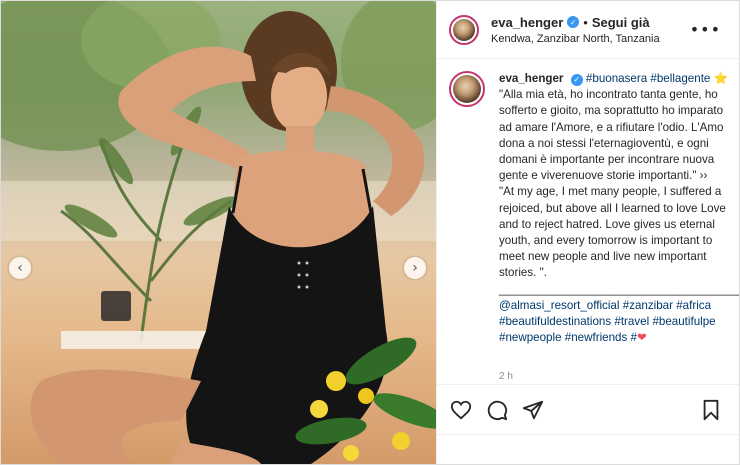 The height and width of the screenshot is (465, 740). Describe the element at coordinates (705, 29) in the screenshot. I see `more-options-icon: •••` at that location.